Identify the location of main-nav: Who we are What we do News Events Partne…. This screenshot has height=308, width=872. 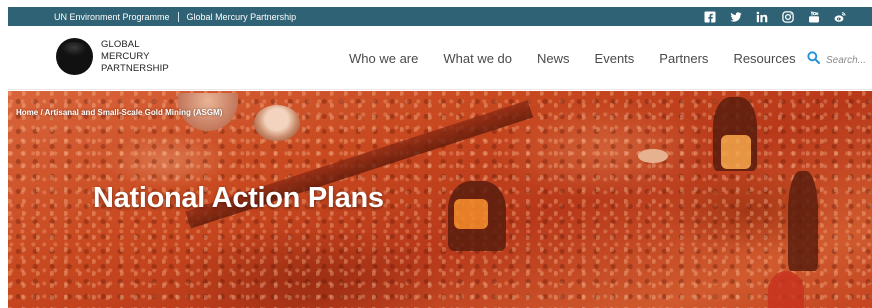
(572, 58).